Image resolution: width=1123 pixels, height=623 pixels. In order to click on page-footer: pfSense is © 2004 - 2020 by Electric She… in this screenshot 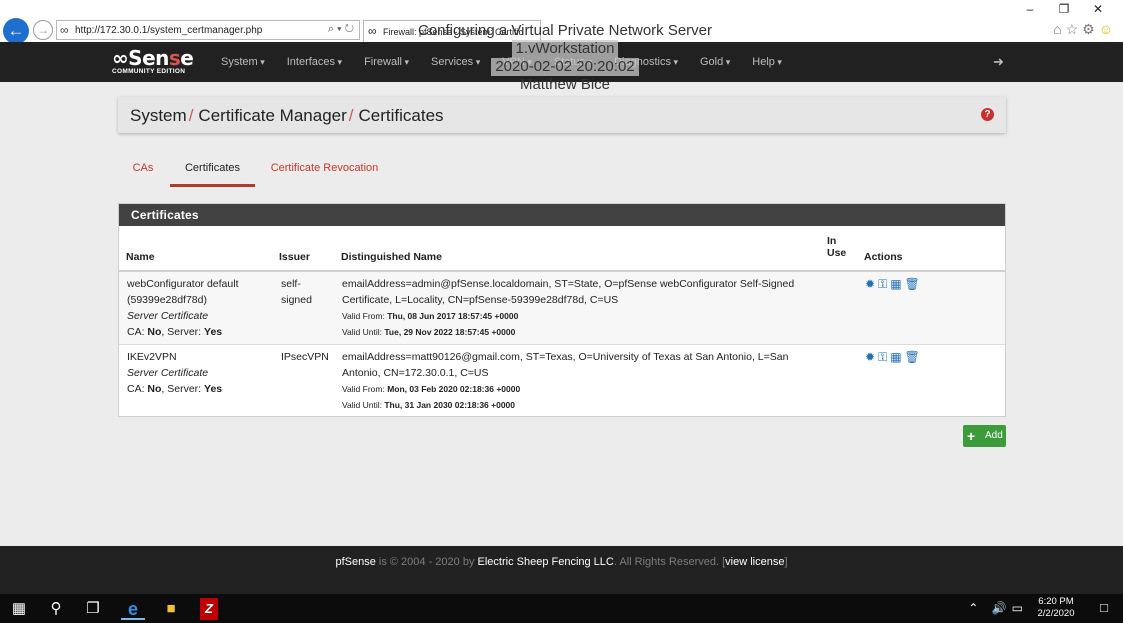, I will do `click(561, 570)`.